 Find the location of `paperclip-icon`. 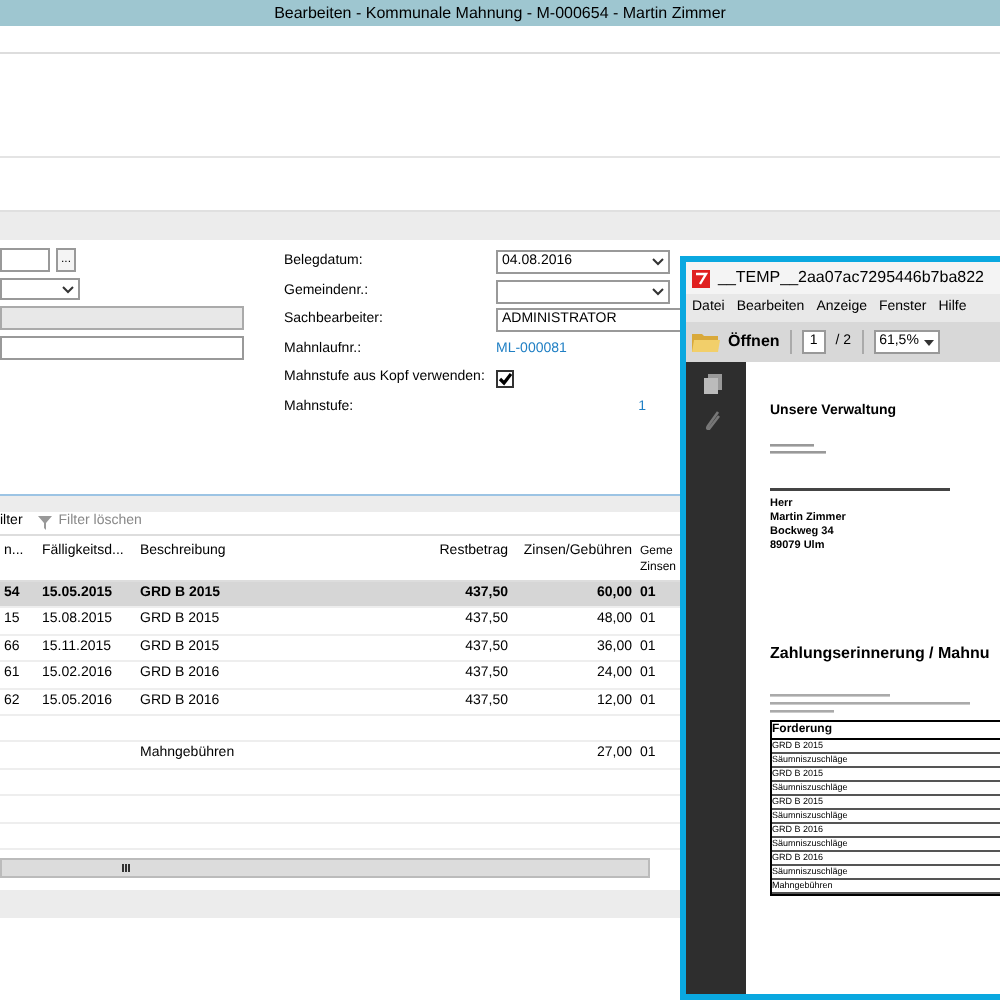

paperclip-icon is located at coordinates (712, 420).